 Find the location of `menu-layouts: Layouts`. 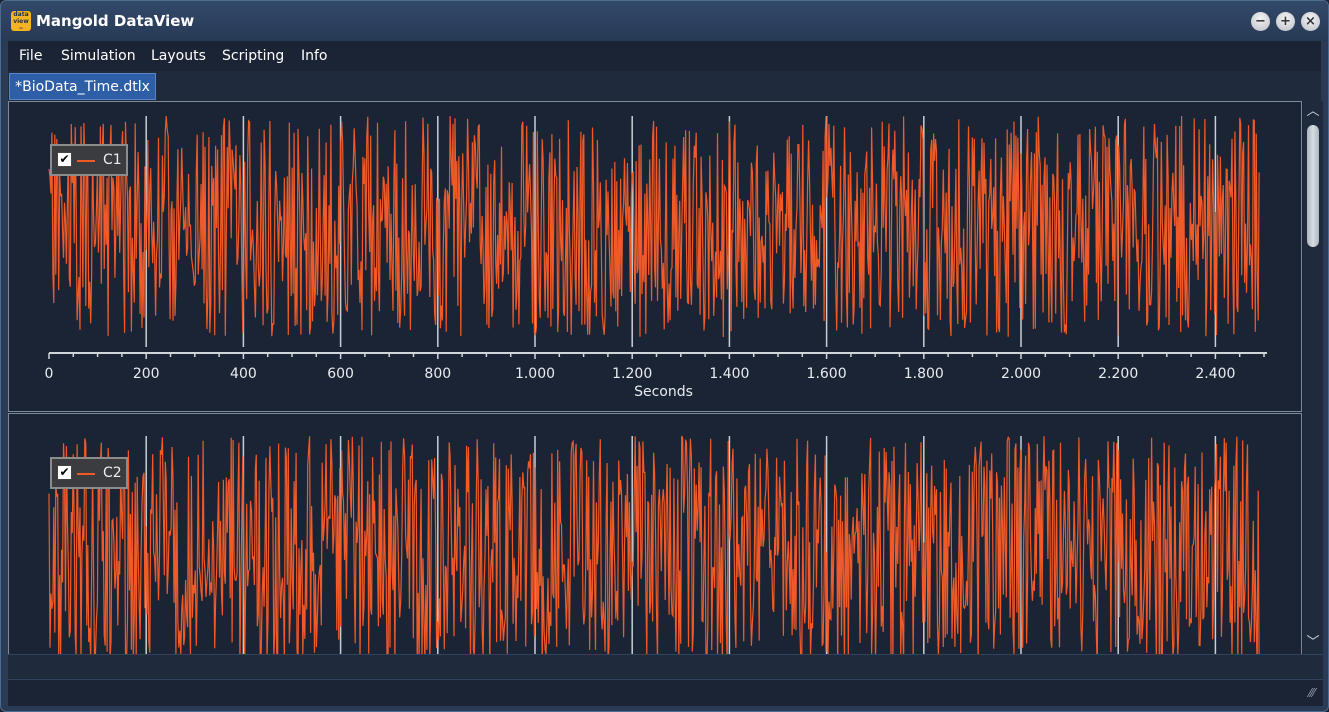

menu-layouts: Layouts is located at coordinates (178, 56).